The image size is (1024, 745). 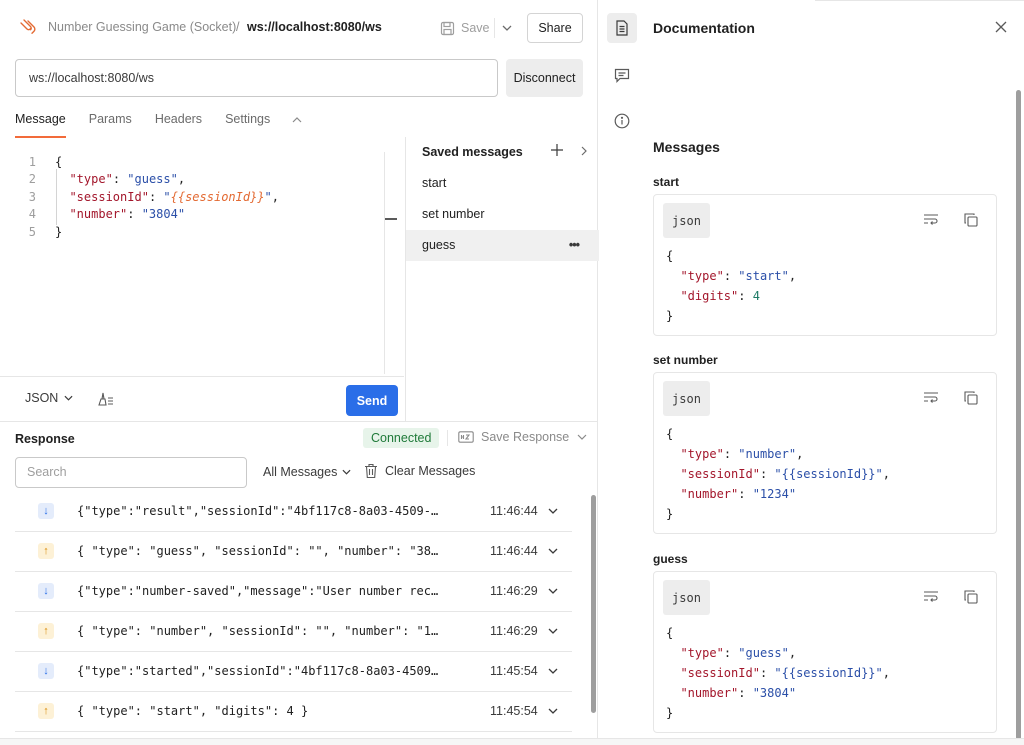 What do you see at coordinates (247, 125) in the screenshot?
I see `tab-settings: Settings` at bounding box center [247, 125].